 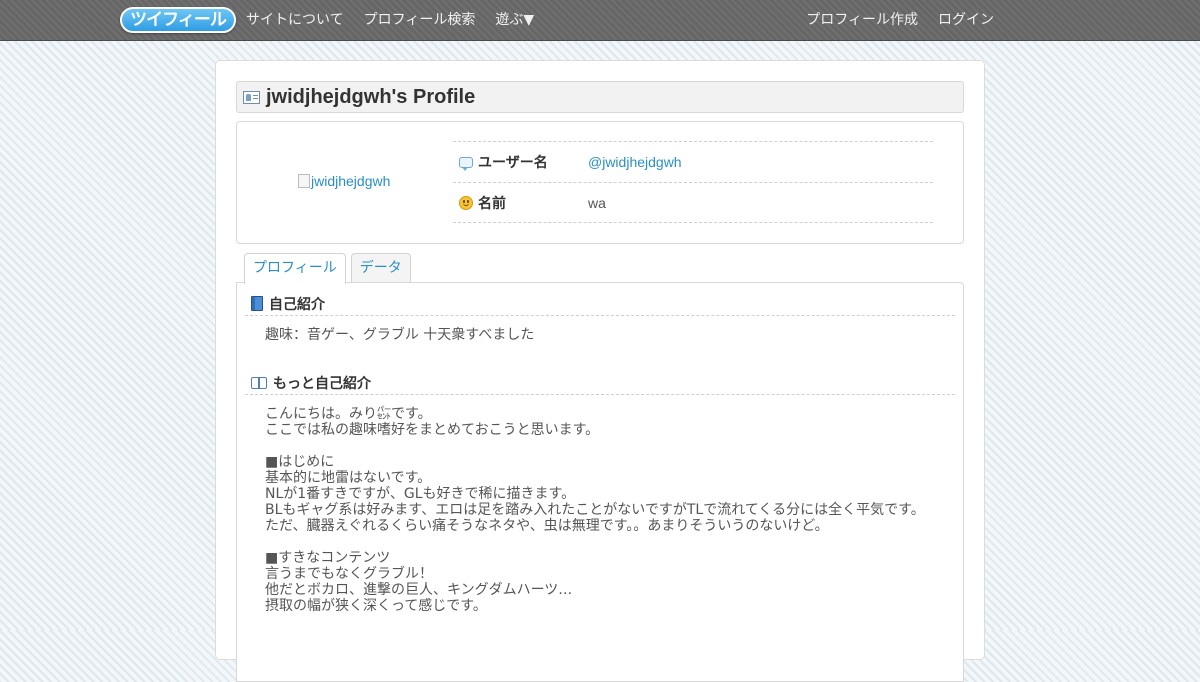 I want to click on more-intro-heading-text: もっと自己紹介, so click(x=322, y=383).